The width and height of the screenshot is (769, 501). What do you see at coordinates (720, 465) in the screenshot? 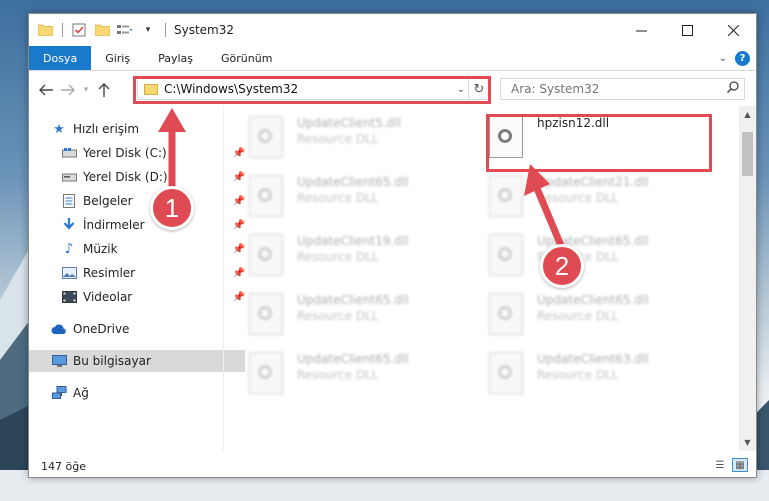
I see `details-view-icon: ☰` at bounding box center [720, 465].